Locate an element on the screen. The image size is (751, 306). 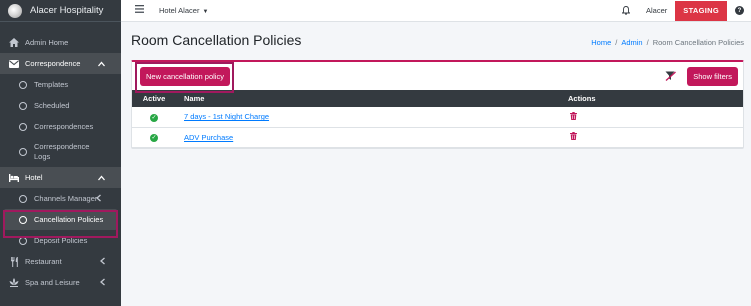
sidebar-item-cancellation-policies: Cancellation Policies is located at coordinates (60, 219).